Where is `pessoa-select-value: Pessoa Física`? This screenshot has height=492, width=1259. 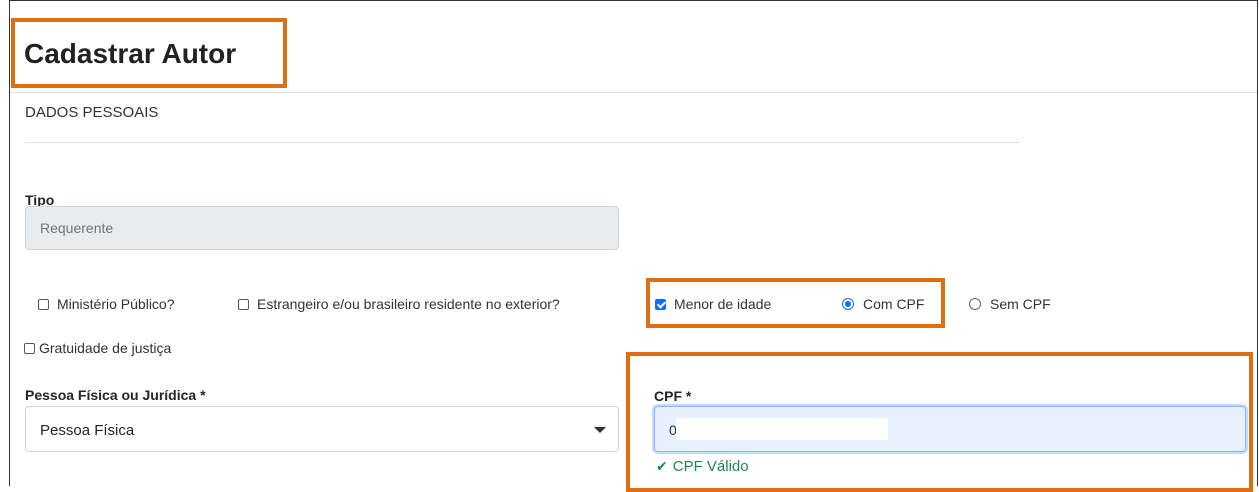 pessoa-select-value: Pessoa Física is located at coordinates (87, 430).